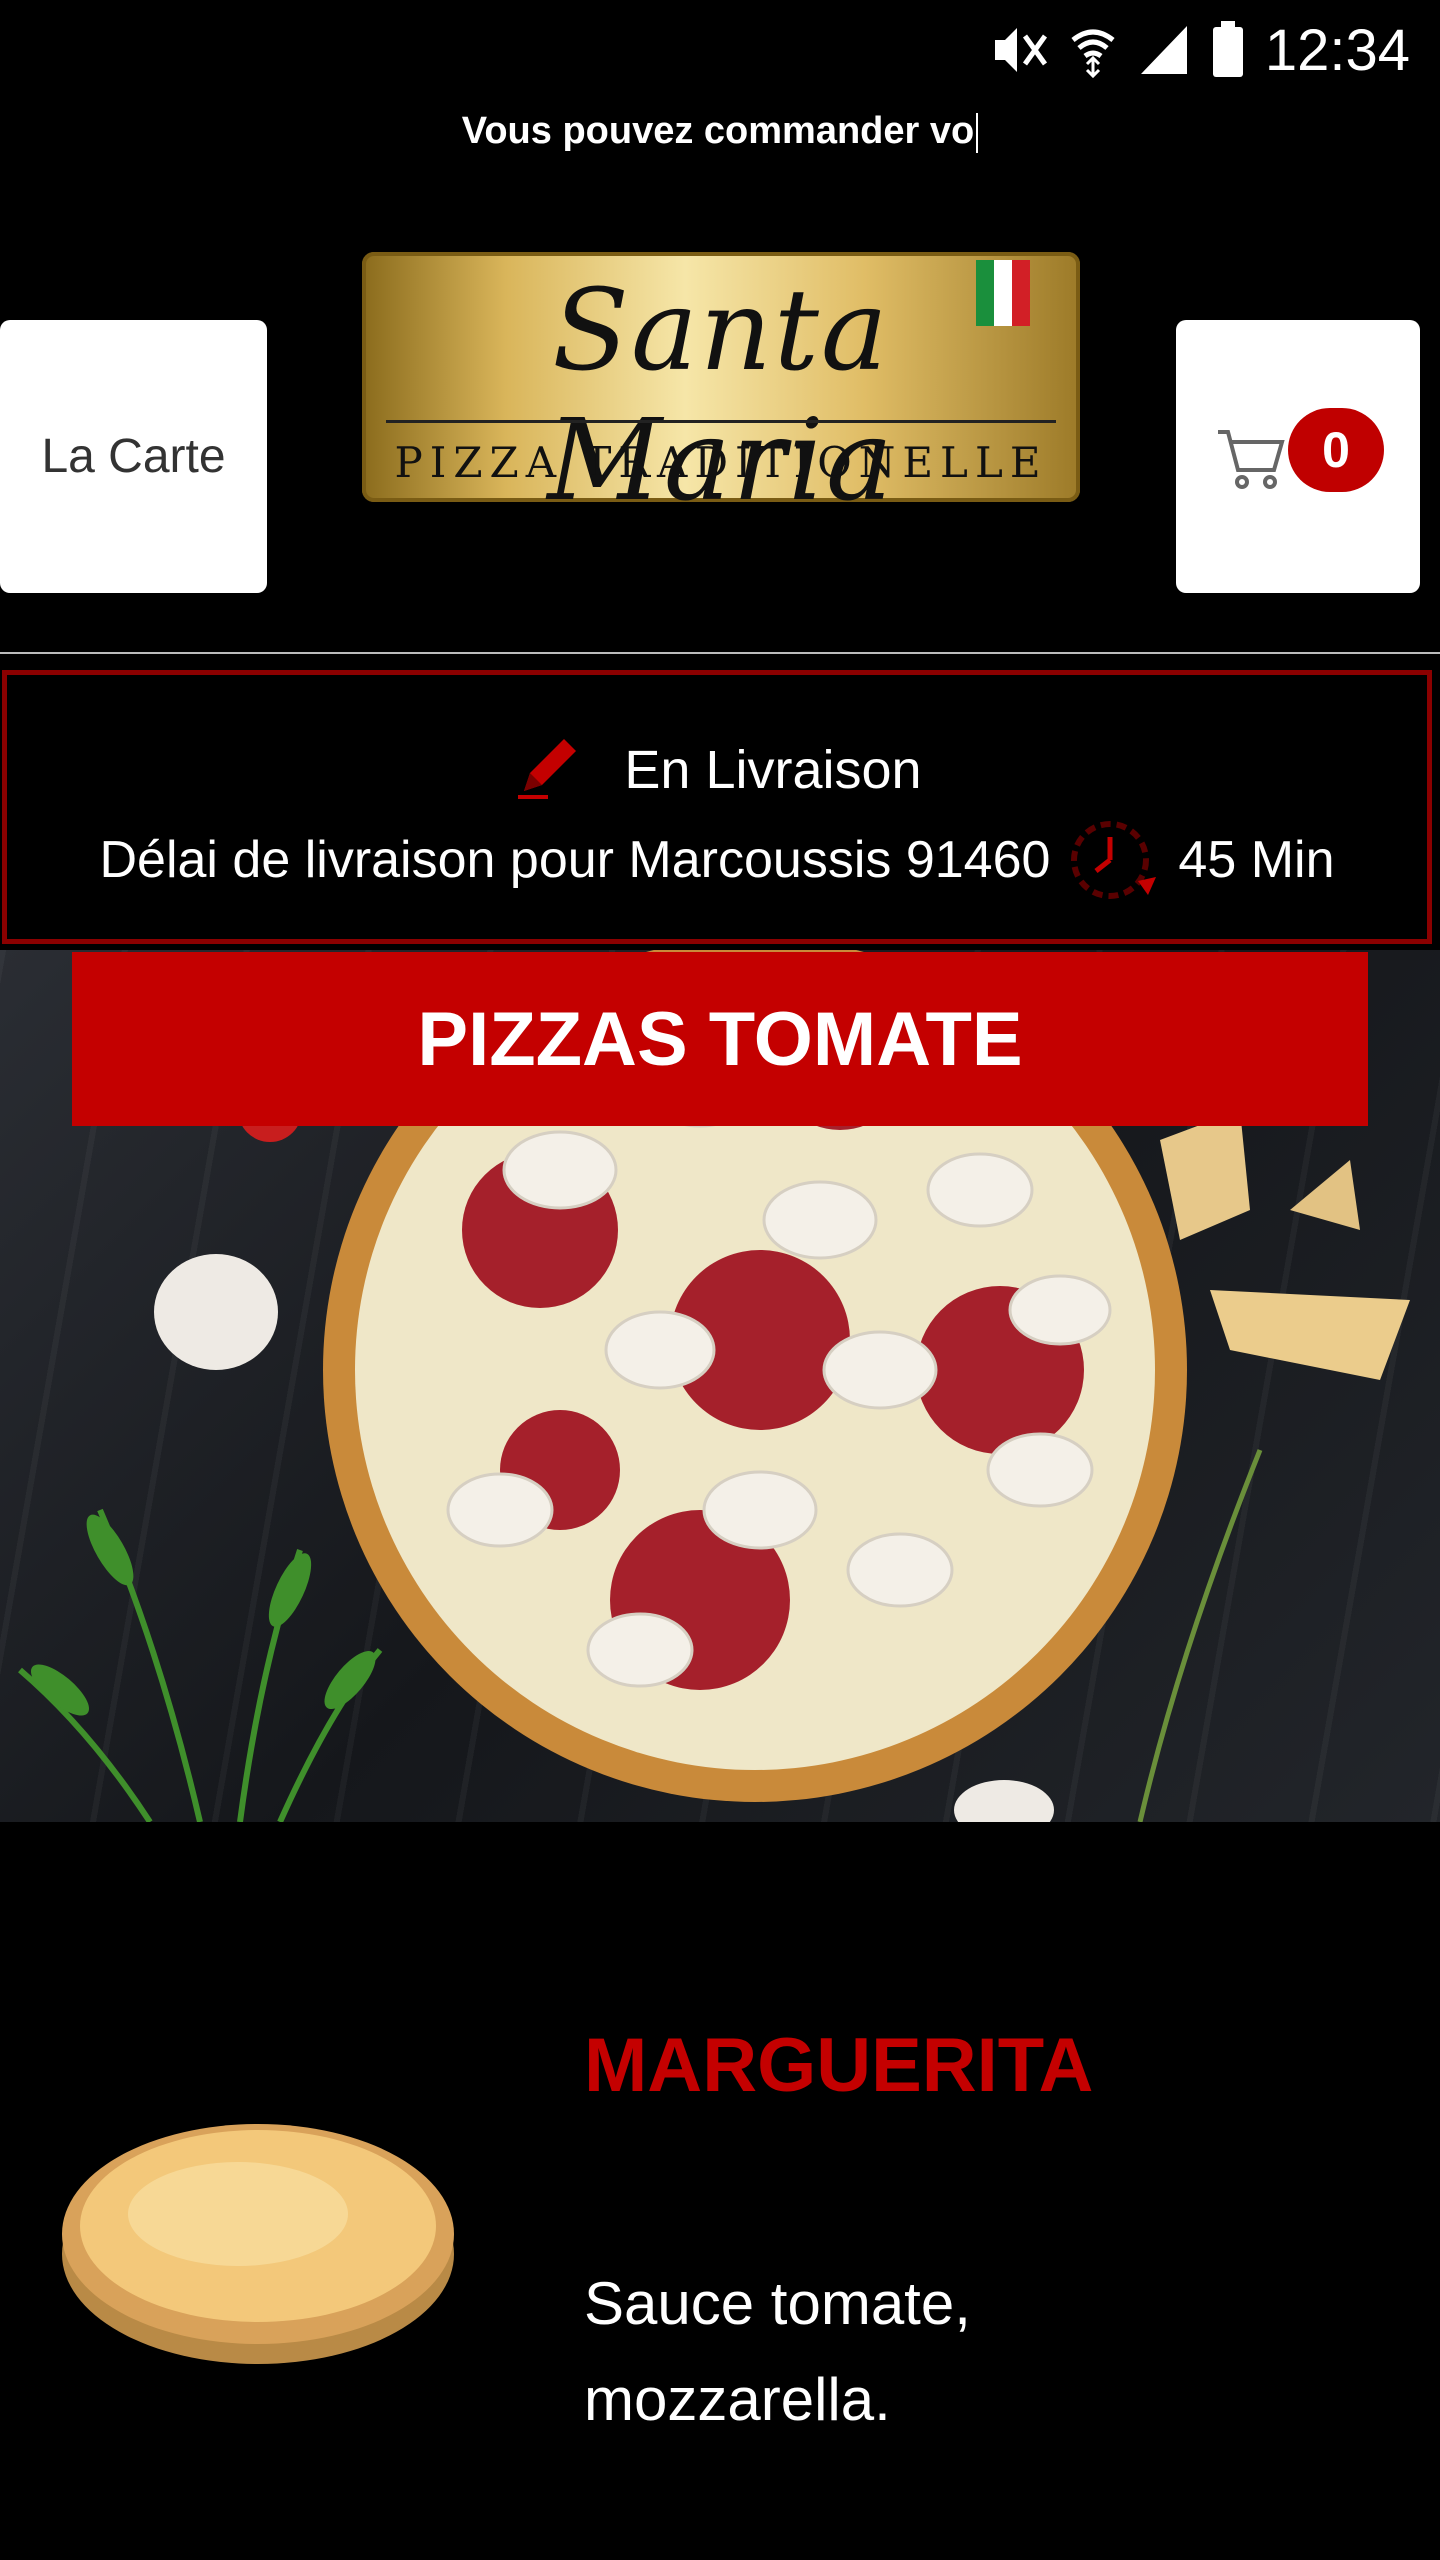 This screenshot has height=2560, width=1440. I want to click on ticker-text: Vous pouvez commander vo, so click(718, 131).